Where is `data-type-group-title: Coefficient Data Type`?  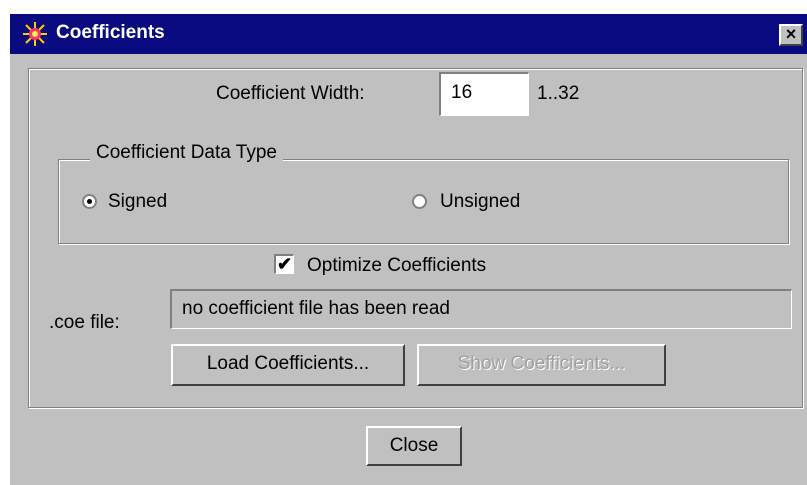 data-type-group-title: Coefficient Data Type is located at coordinates (186, 153).